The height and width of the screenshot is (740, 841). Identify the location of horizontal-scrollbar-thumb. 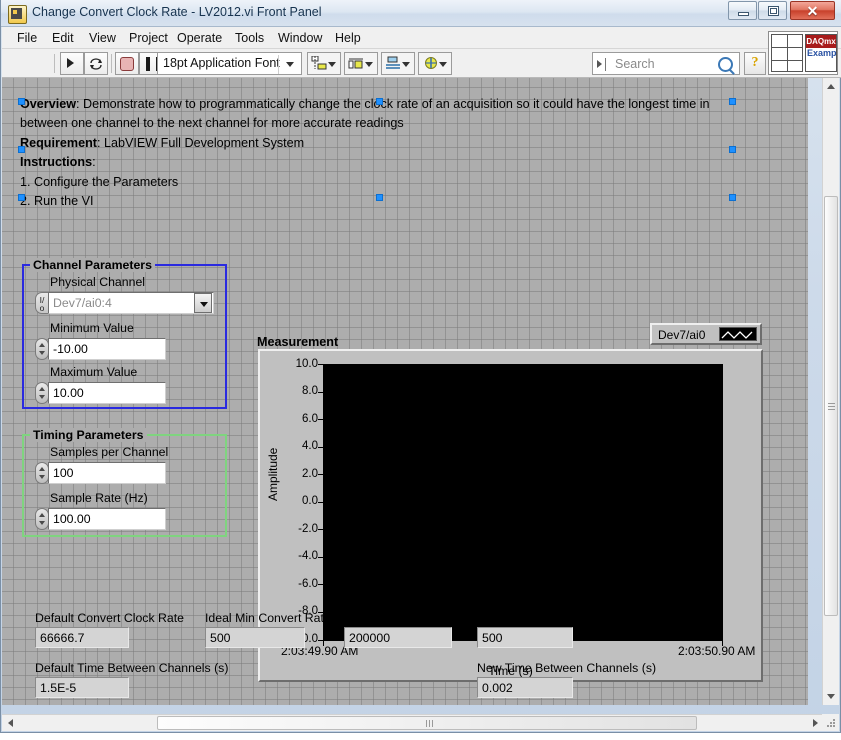
(427, 723).